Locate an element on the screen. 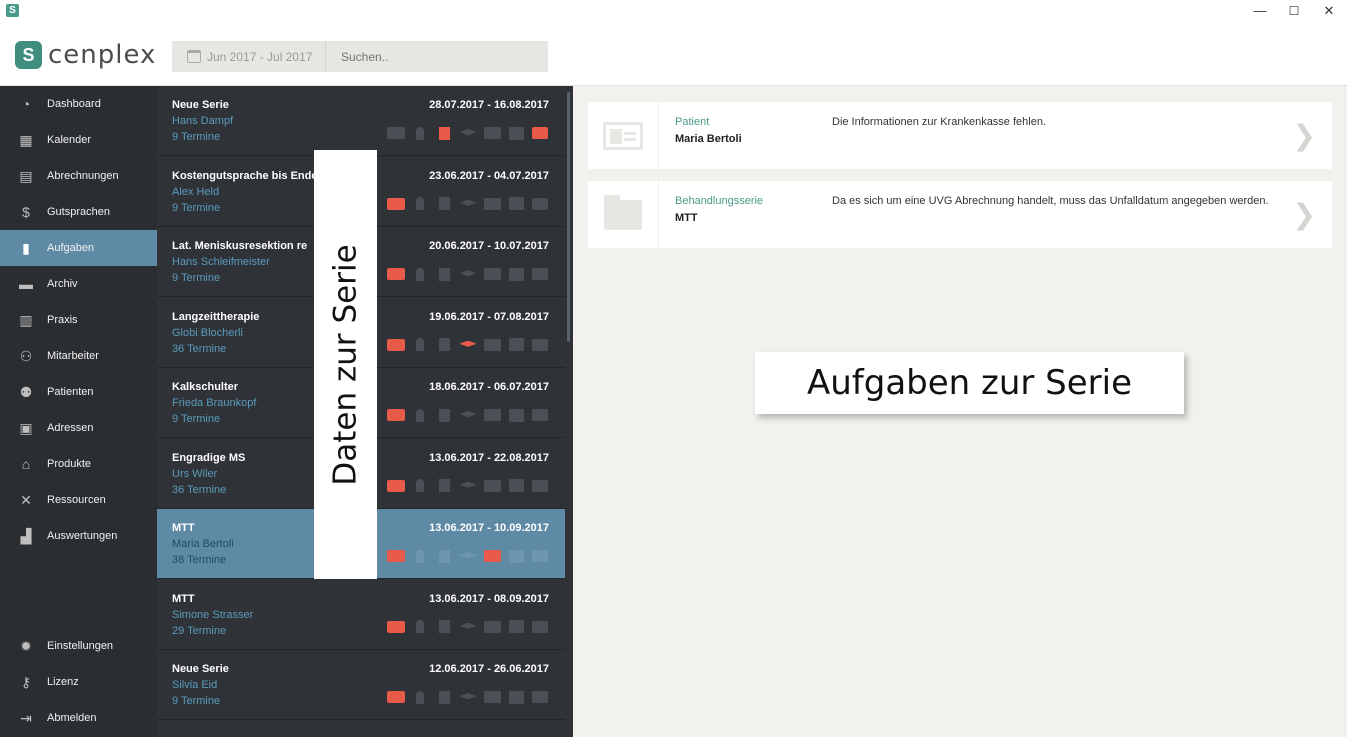 Image resolution: width=1347 pixels, height=737 pixels. card-icon-wrap is located at coordinates (623, 135).